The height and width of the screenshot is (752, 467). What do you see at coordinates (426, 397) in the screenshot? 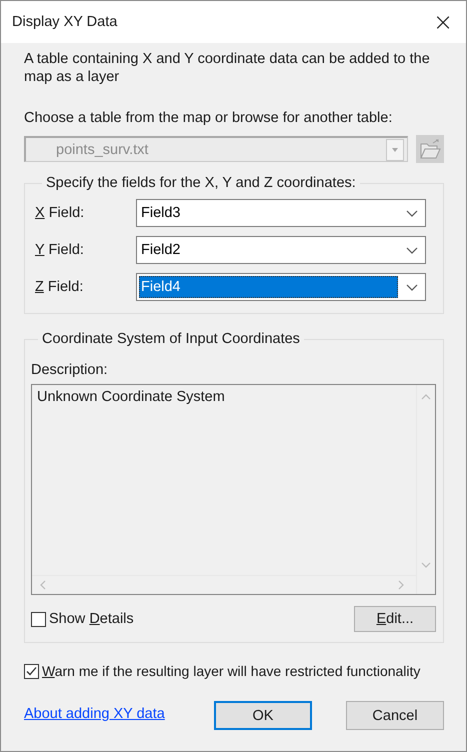
I see `chevron-up-icon` at bounding box center [426, 397].